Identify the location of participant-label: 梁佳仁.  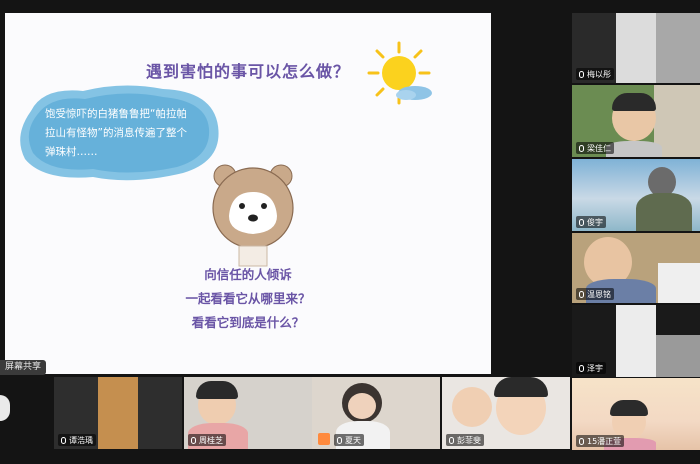
(595, 148).